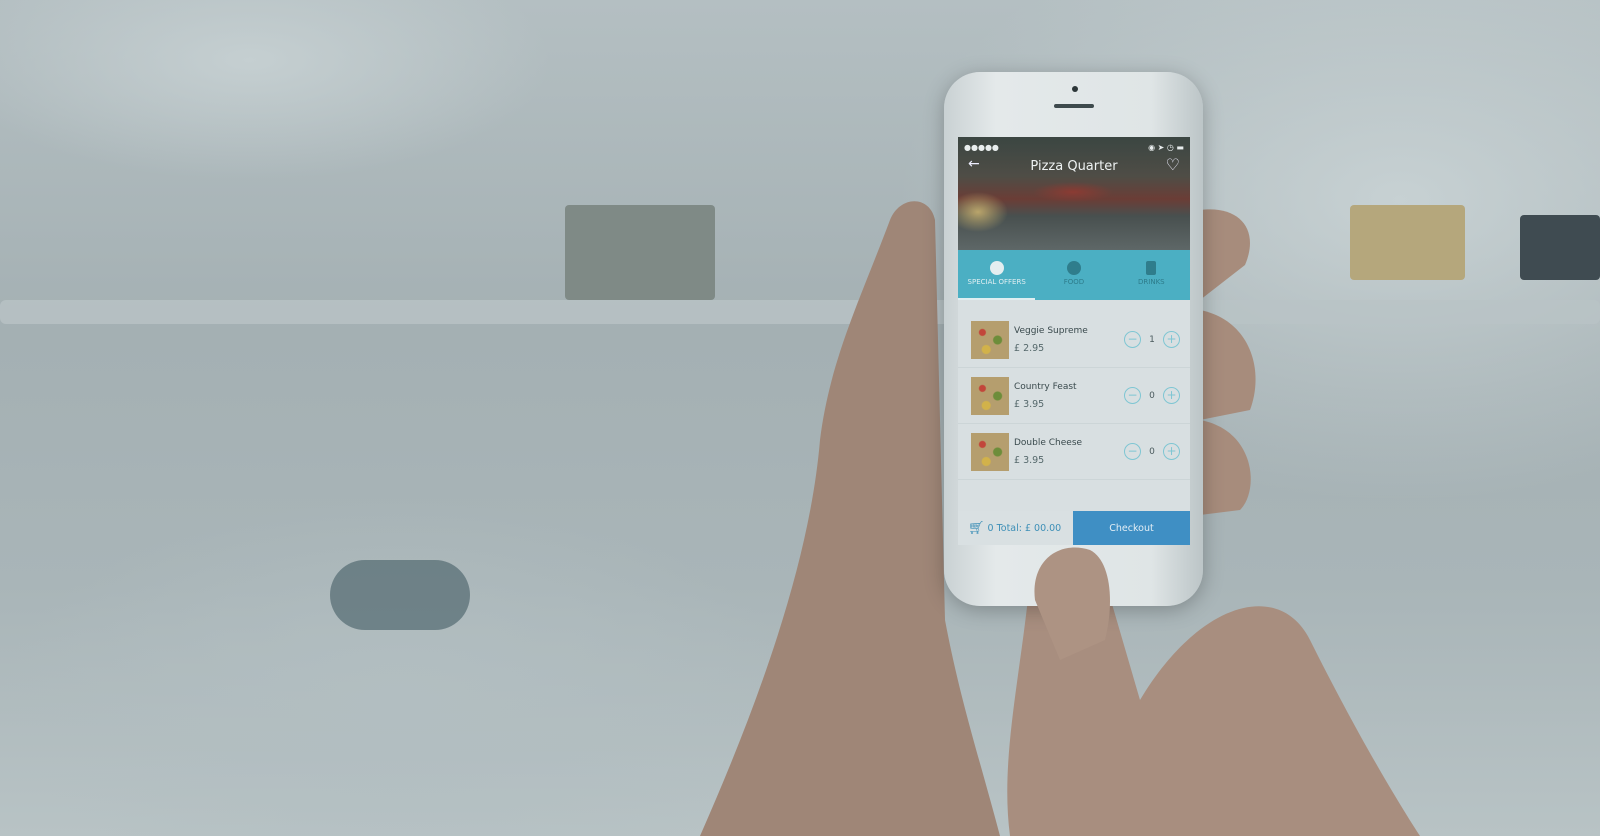 This screenshot has height=836, width=1600. Describe the element at coordinates (1074, 106) in the screenshot. I see `earpiece` at that location.